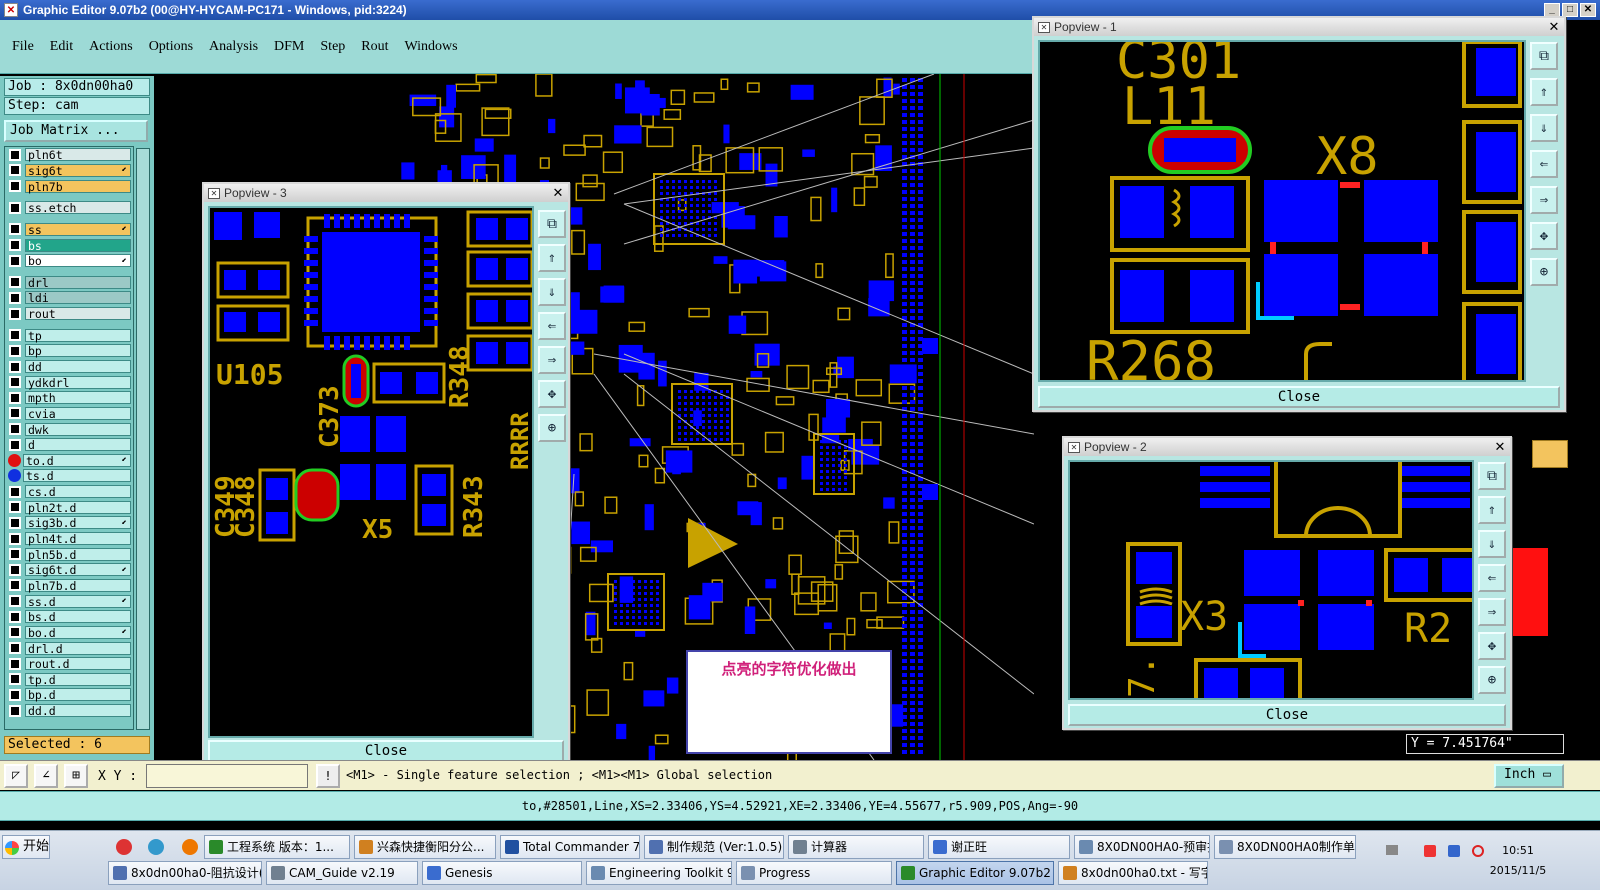 This screenshot has height=890, width=1600. What do you see at coordinates (1518, 861) in the screenshot?
I see `system-clock: 10:51 2015/11/5` at bounding box center [1518, 861].